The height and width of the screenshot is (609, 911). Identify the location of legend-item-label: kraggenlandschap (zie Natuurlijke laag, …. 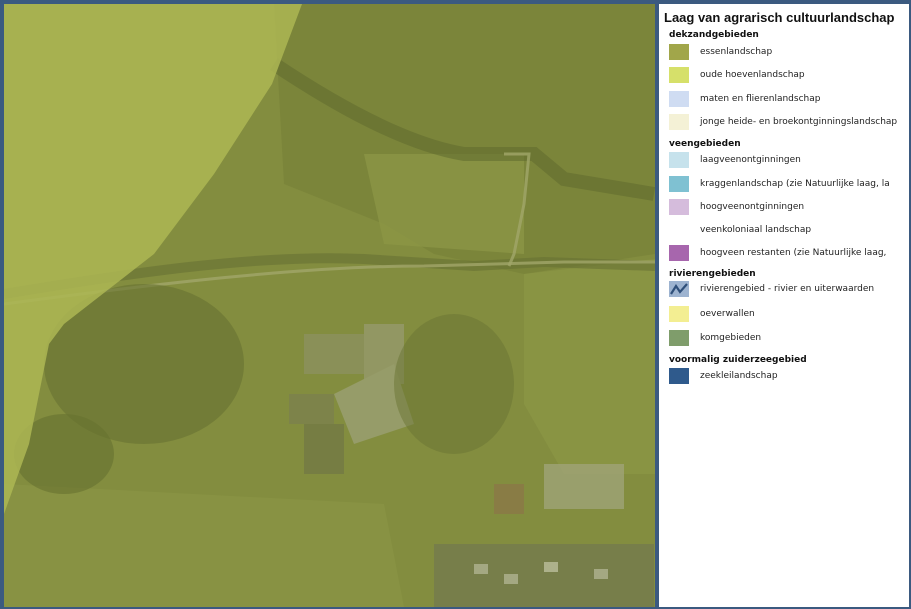
(795, 184).